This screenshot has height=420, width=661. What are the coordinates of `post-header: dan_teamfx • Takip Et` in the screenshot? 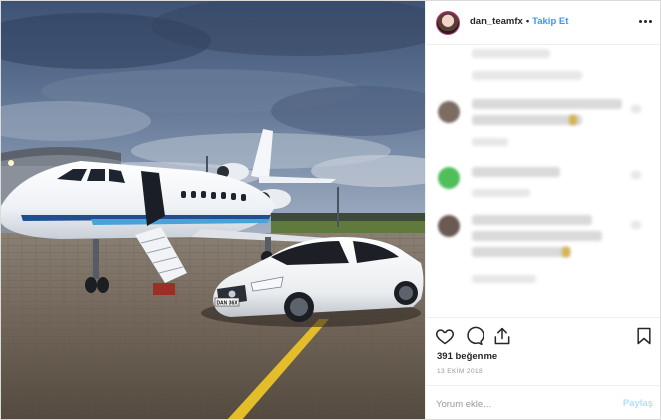 It's located at (543, 23).